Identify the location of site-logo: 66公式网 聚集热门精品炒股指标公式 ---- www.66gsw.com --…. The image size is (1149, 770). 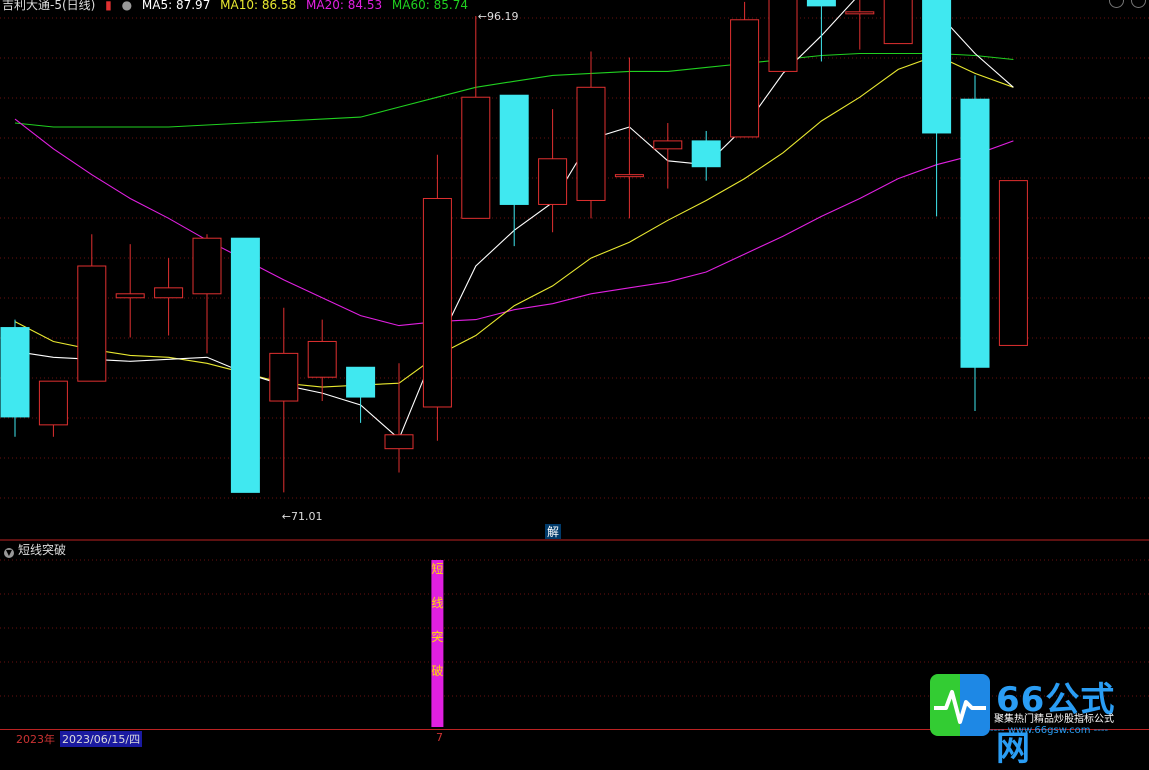
(1036, 721).